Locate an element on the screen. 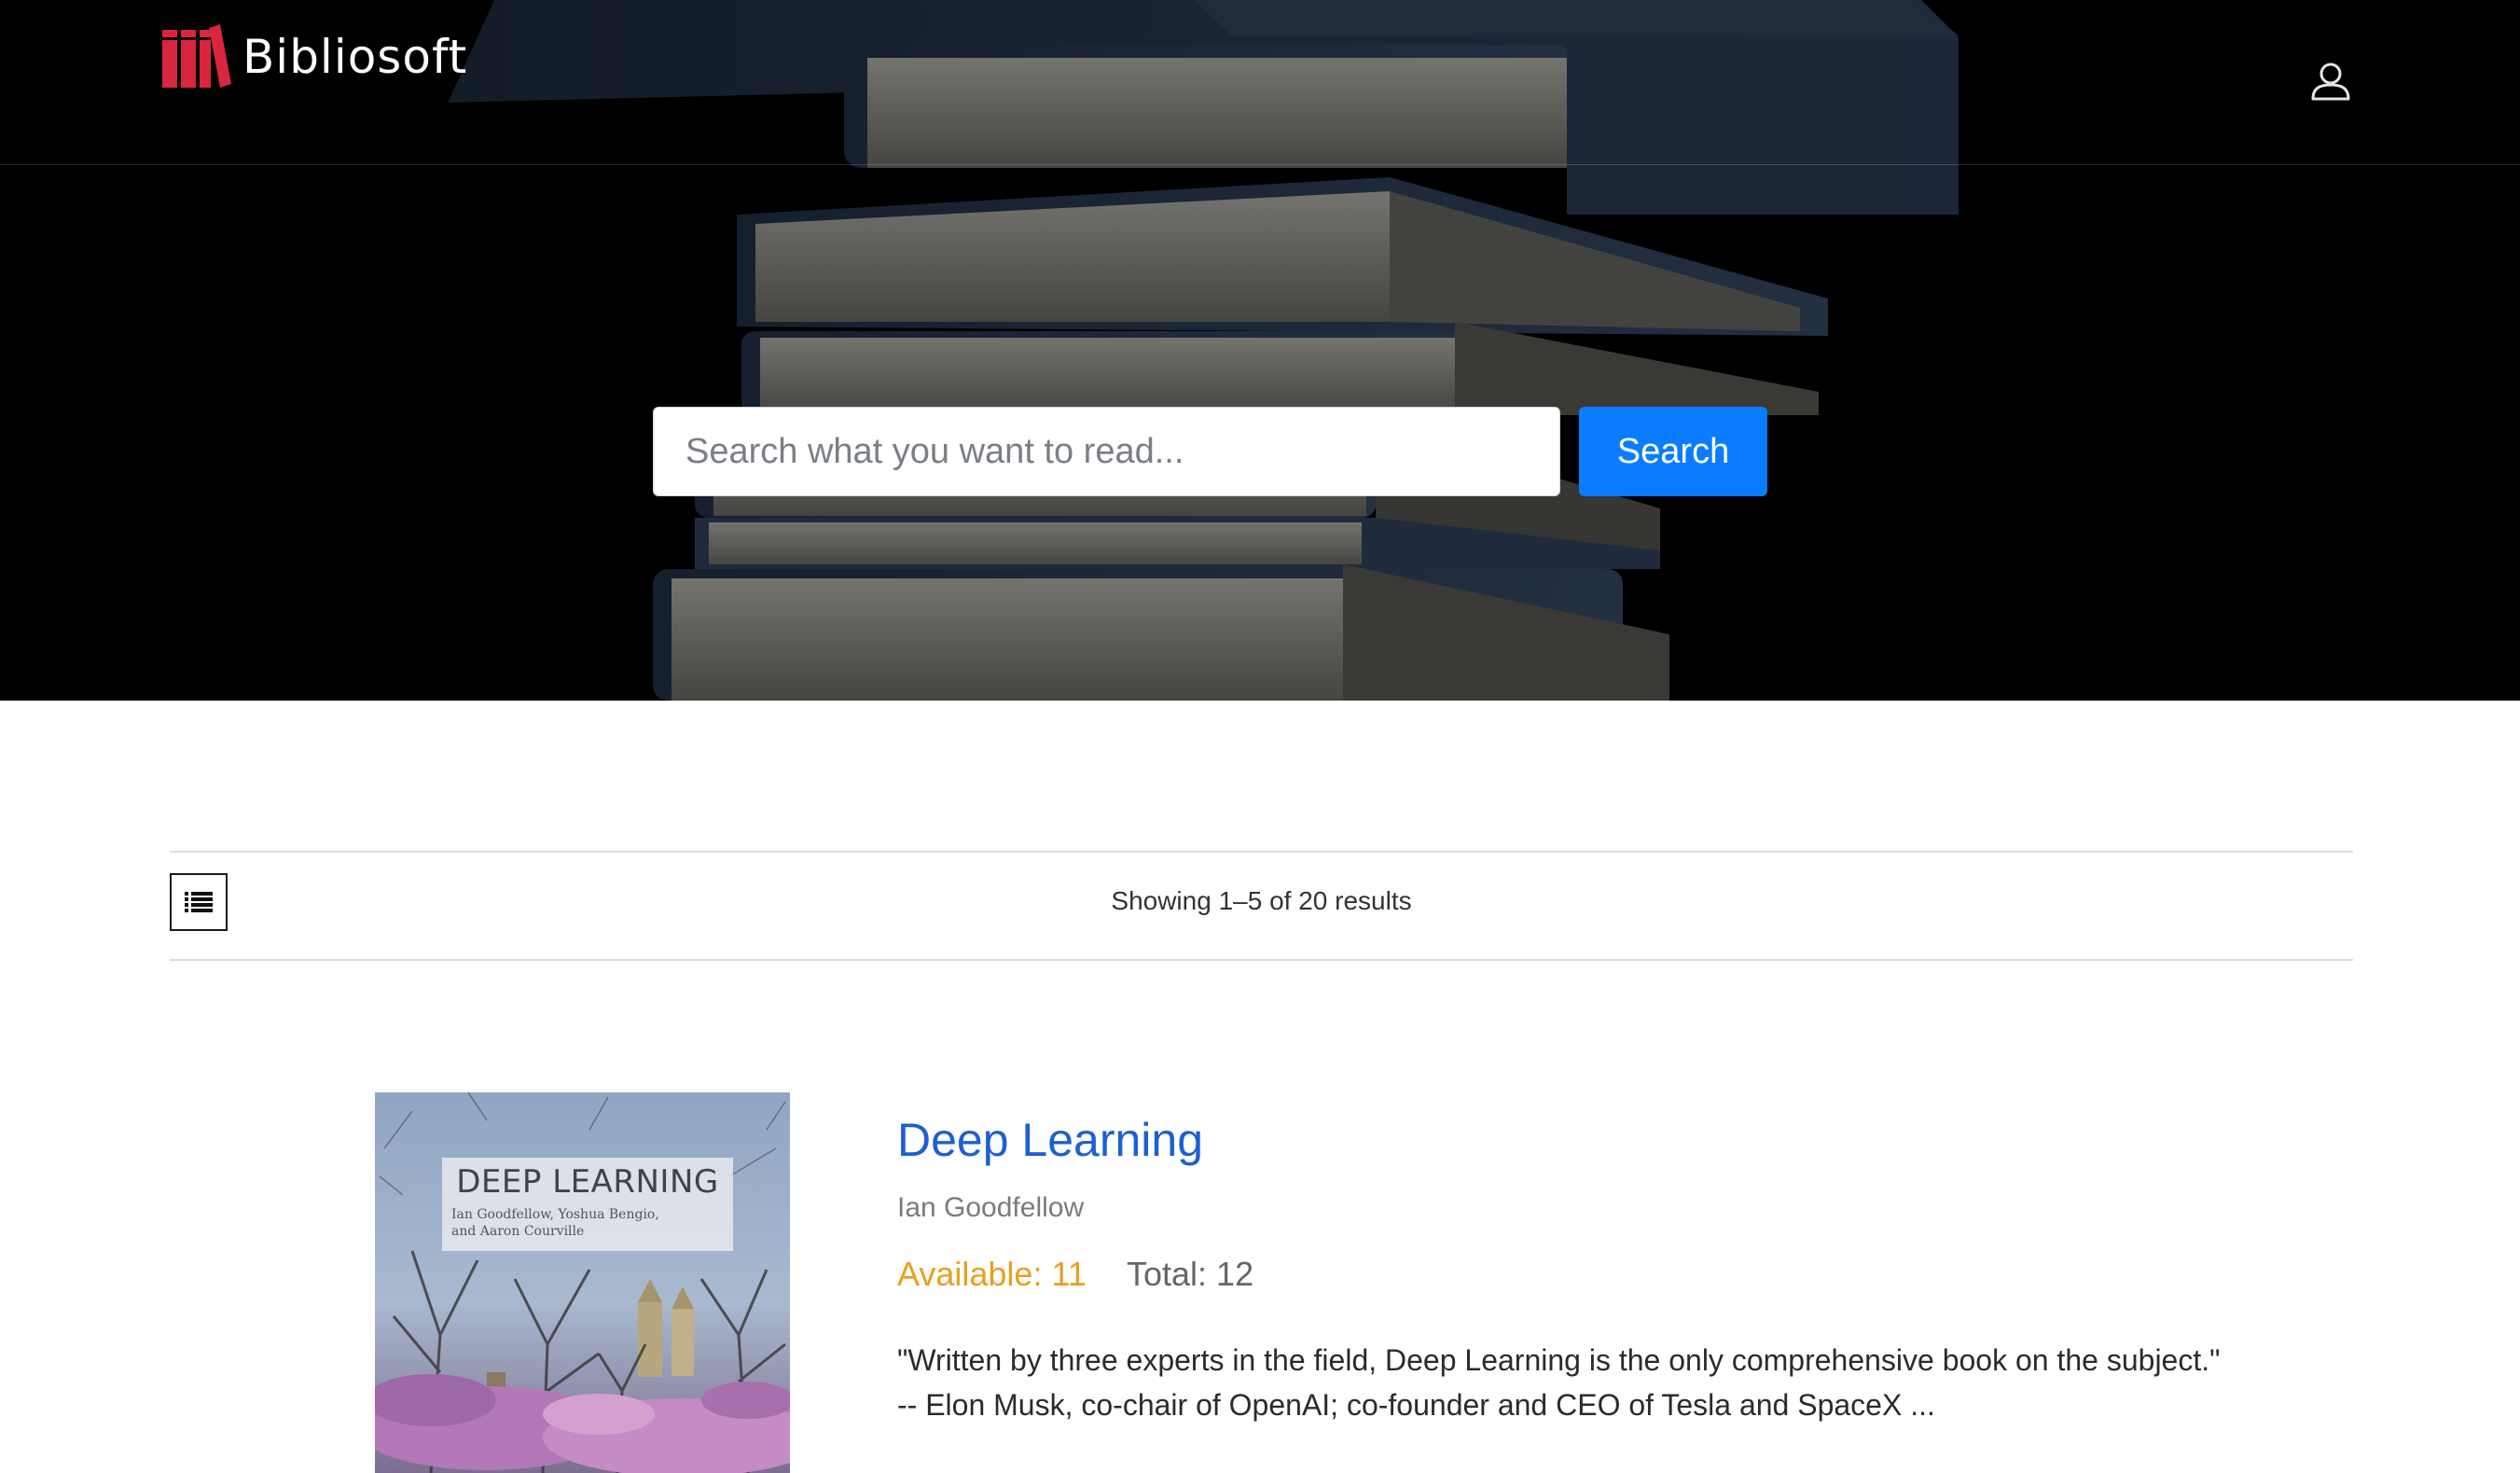 This screenshot has width=2520, height=1473. brand-name: Bibliosoft is located at coordinates (355, 57).